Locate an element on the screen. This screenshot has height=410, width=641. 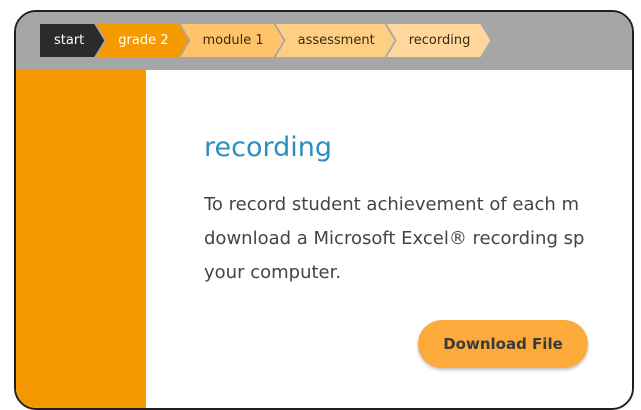
breadcrumb-module-label: module 1 is located at coordinates (233, 40).